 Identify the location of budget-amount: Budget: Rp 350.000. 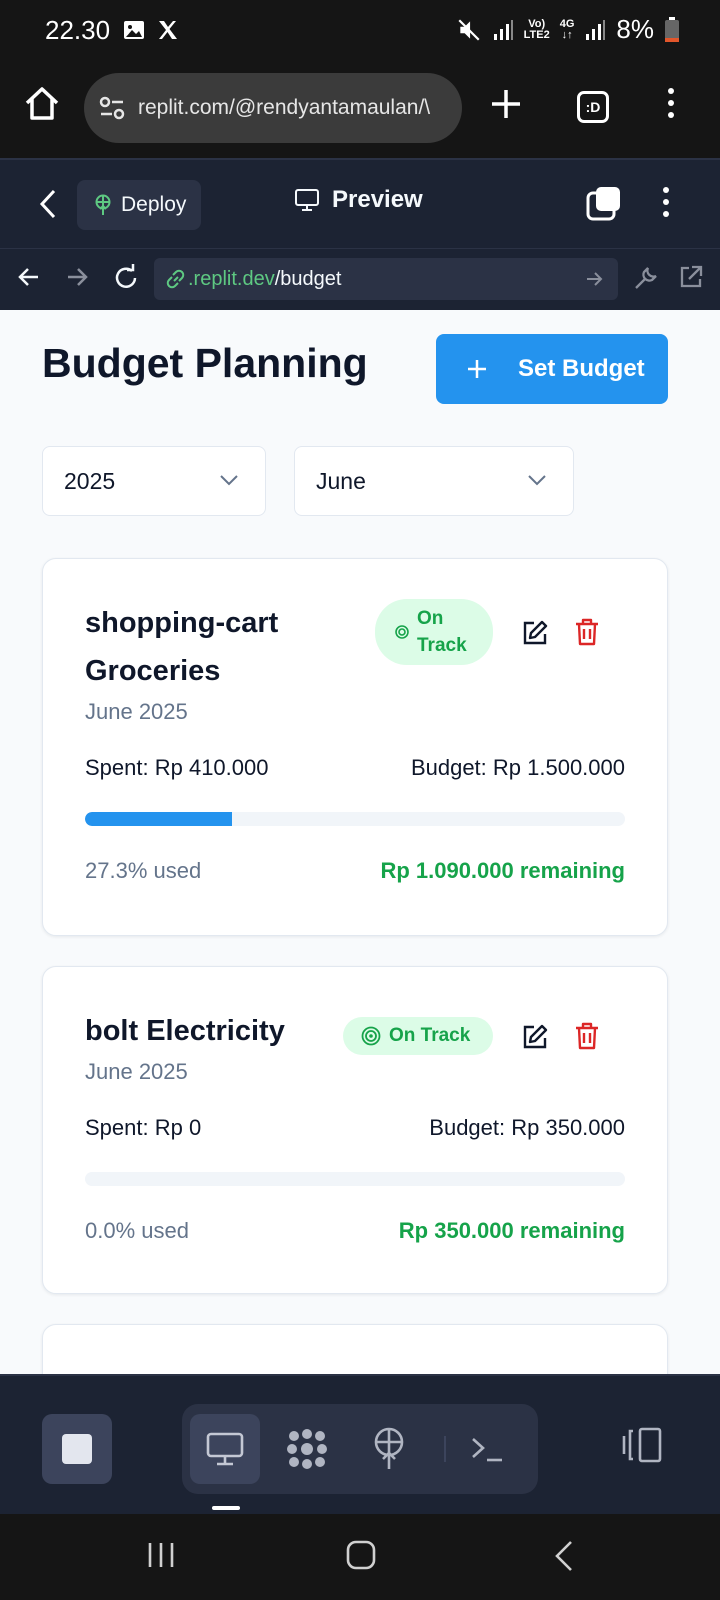
(527, 1127).